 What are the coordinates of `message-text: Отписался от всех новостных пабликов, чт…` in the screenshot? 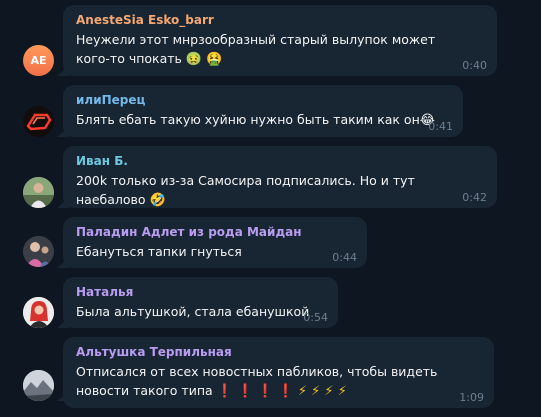 It's located at (275, 381).